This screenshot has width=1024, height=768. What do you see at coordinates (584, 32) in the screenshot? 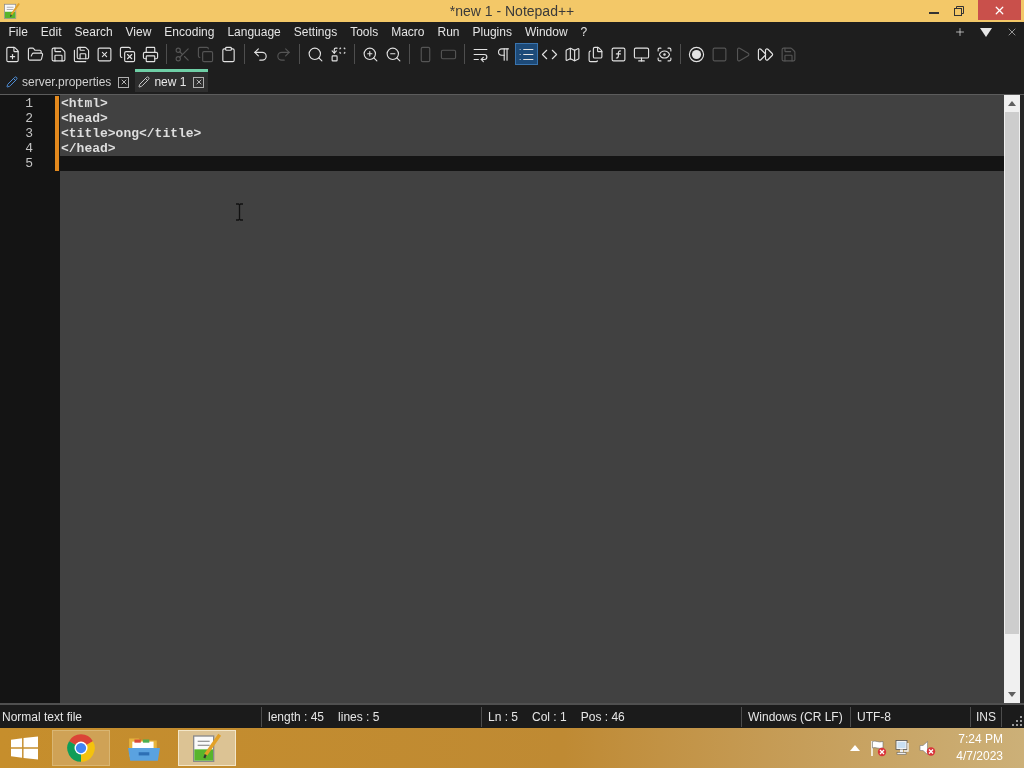
I see `menu-item: ?` at bounding box center [584, 32].